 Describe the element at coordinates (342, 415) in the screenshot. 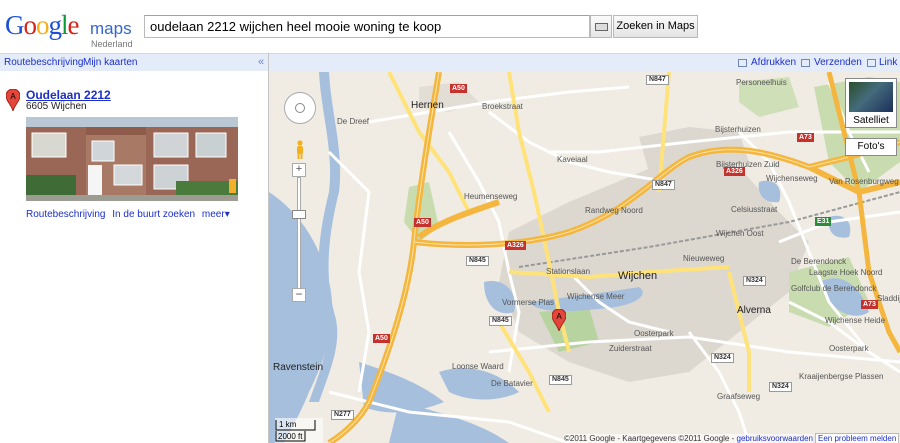

I see `road-shield: N277` at that location.